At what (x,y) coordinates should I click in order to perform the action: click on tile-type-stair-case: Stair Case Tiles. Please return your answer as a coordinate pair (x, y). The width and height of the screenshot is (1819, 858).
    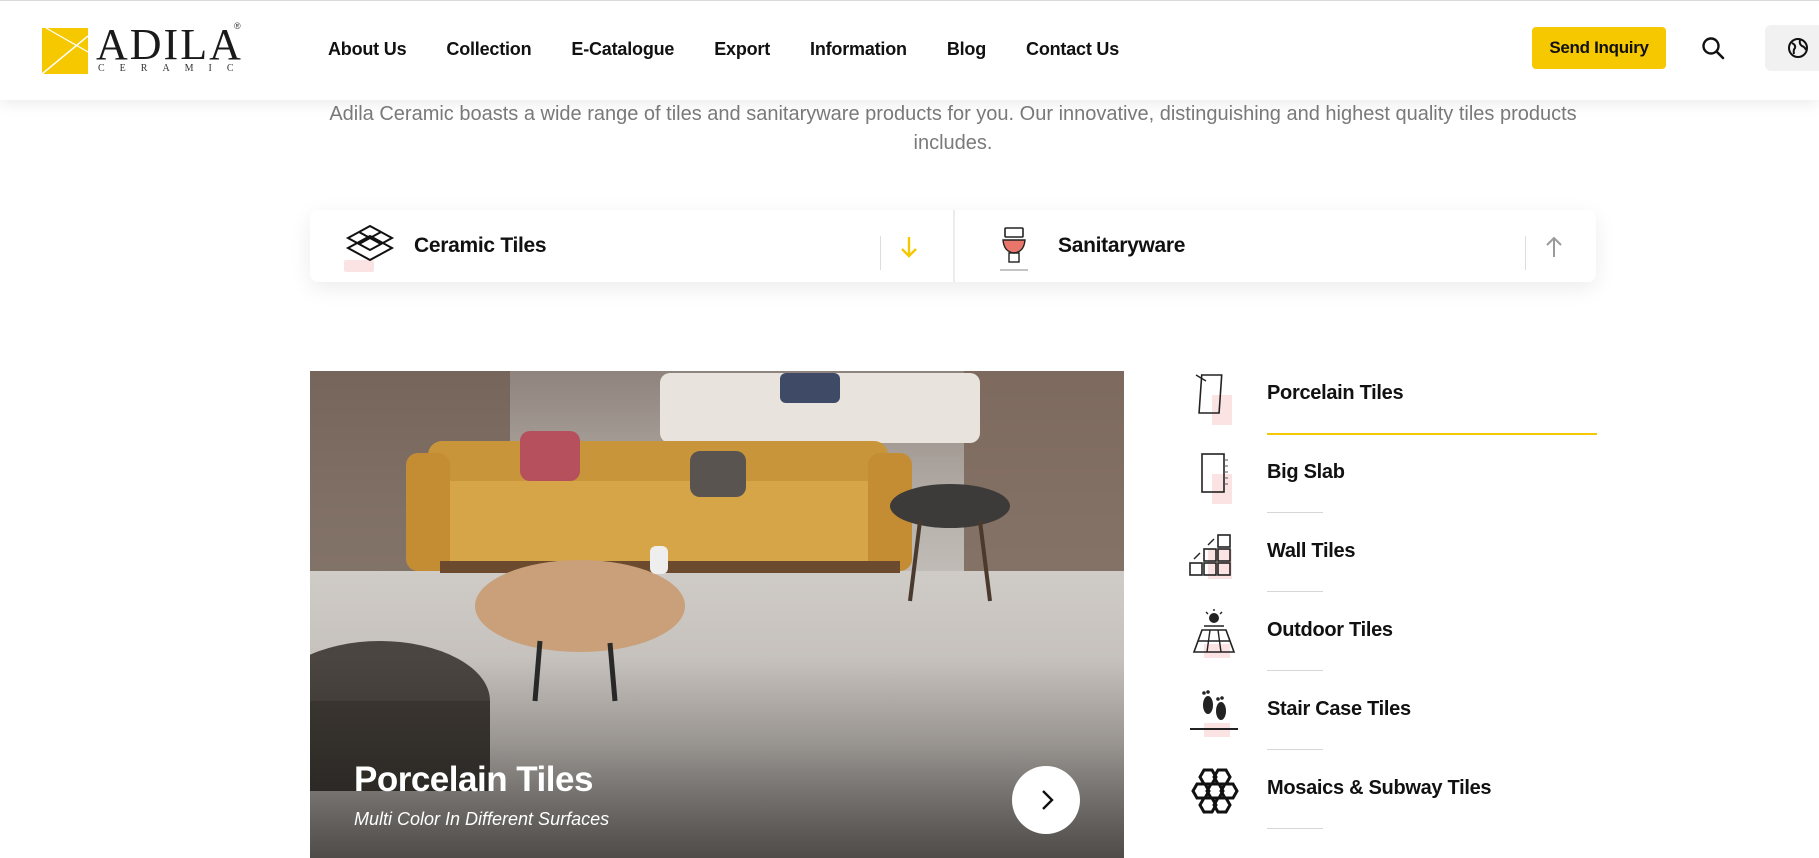
    Looking at the image, I should click on (1391, 722).